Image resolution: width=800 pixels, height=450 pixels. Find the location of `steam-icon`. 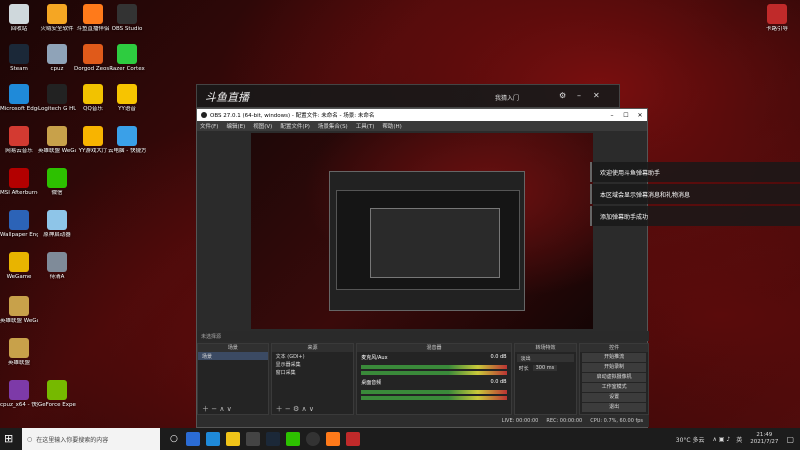

steam-icon is located at coordinates (272, 439).